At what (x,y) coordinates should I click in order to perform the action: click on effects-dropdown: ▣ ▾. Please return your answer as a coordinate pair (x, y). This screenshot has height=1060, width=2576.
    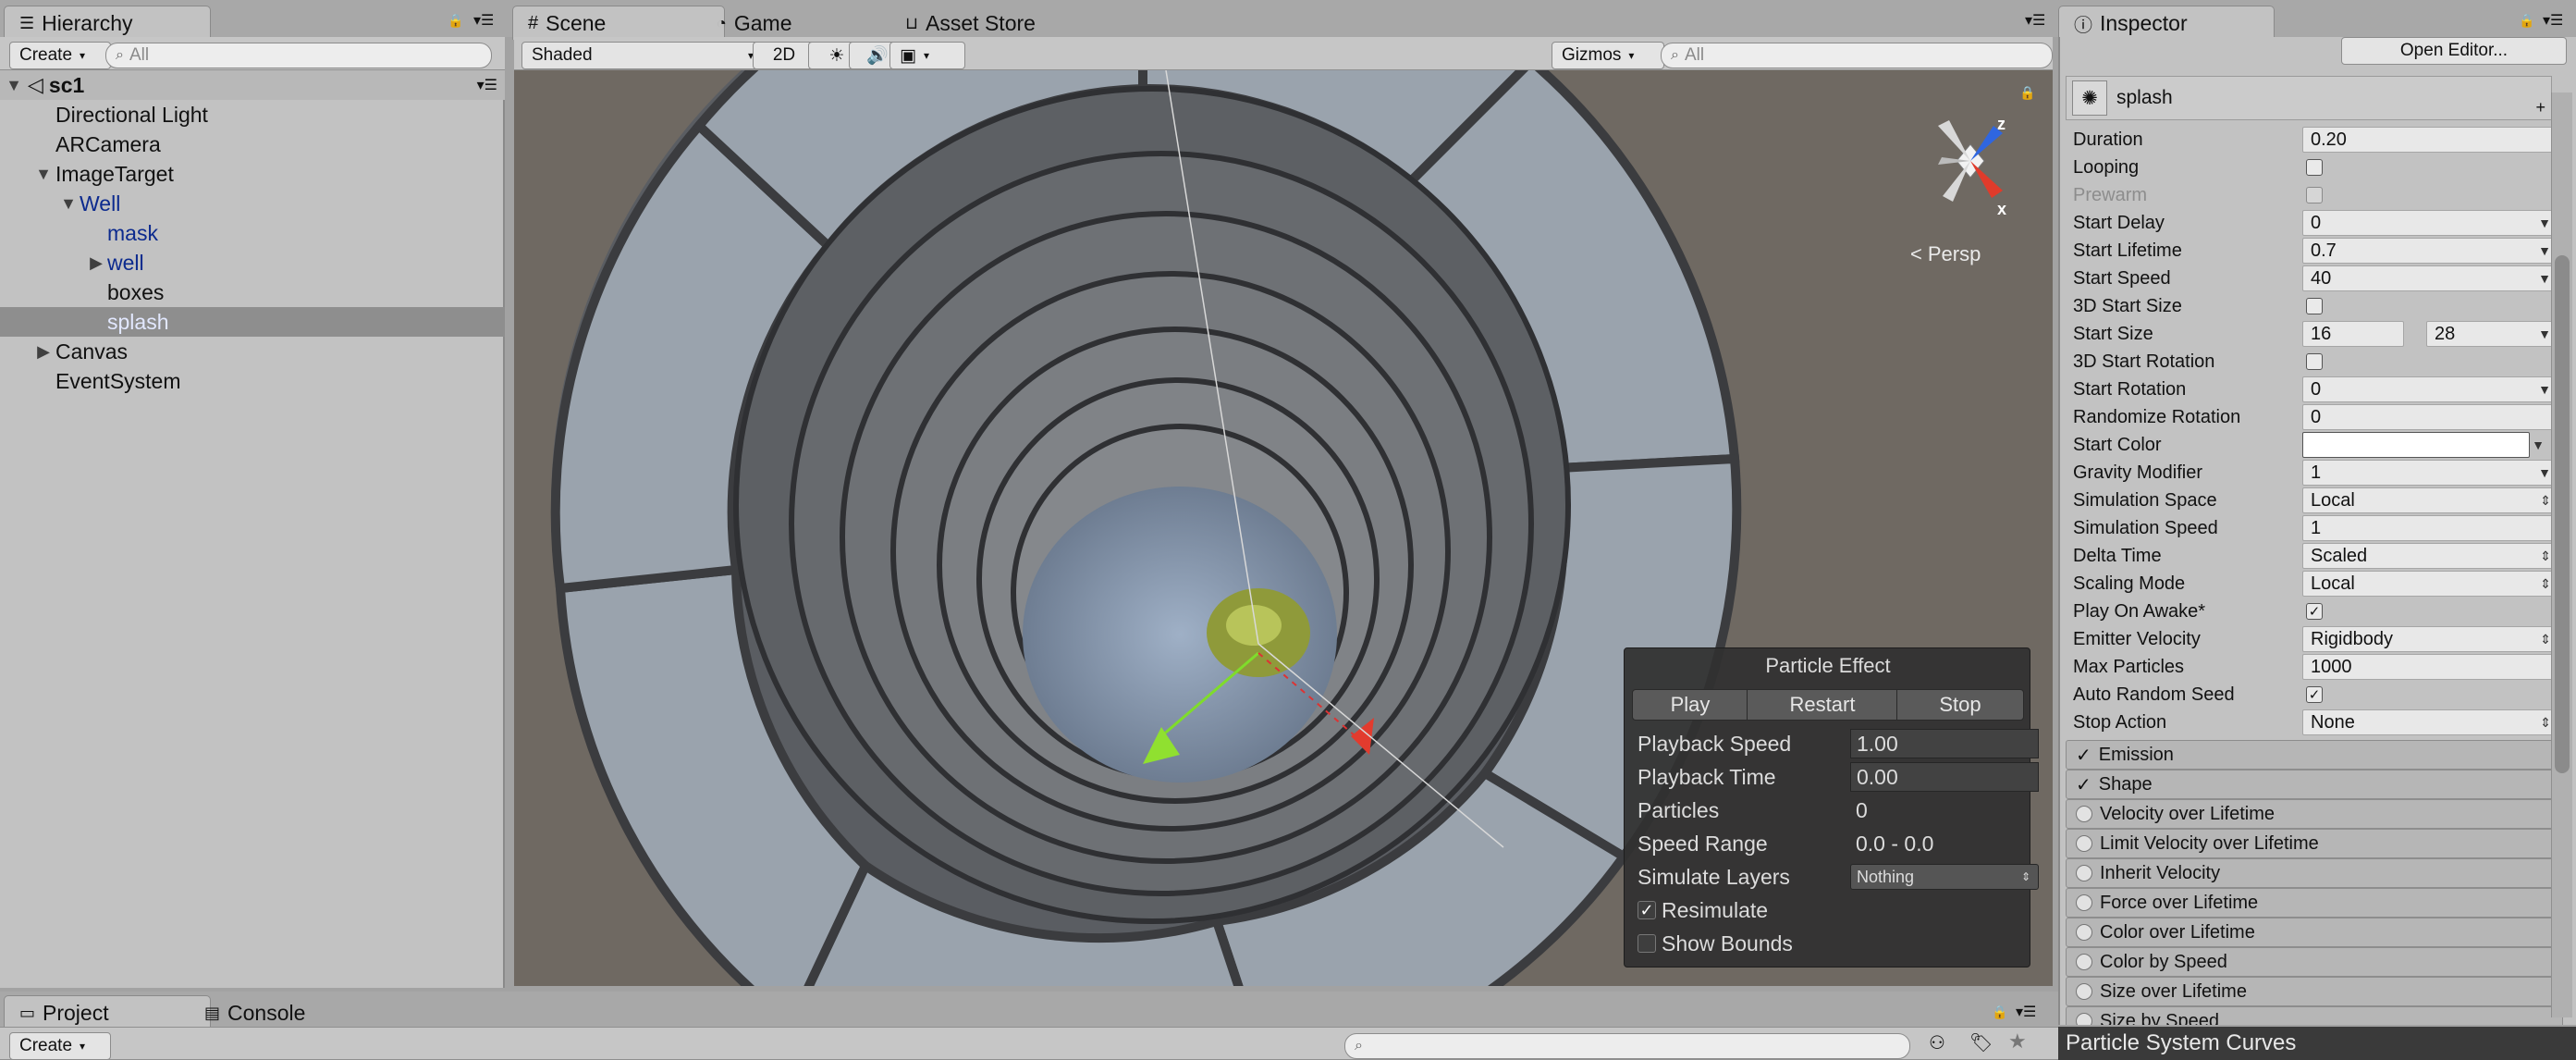
    Looking at the image, I should click on (927, 56).